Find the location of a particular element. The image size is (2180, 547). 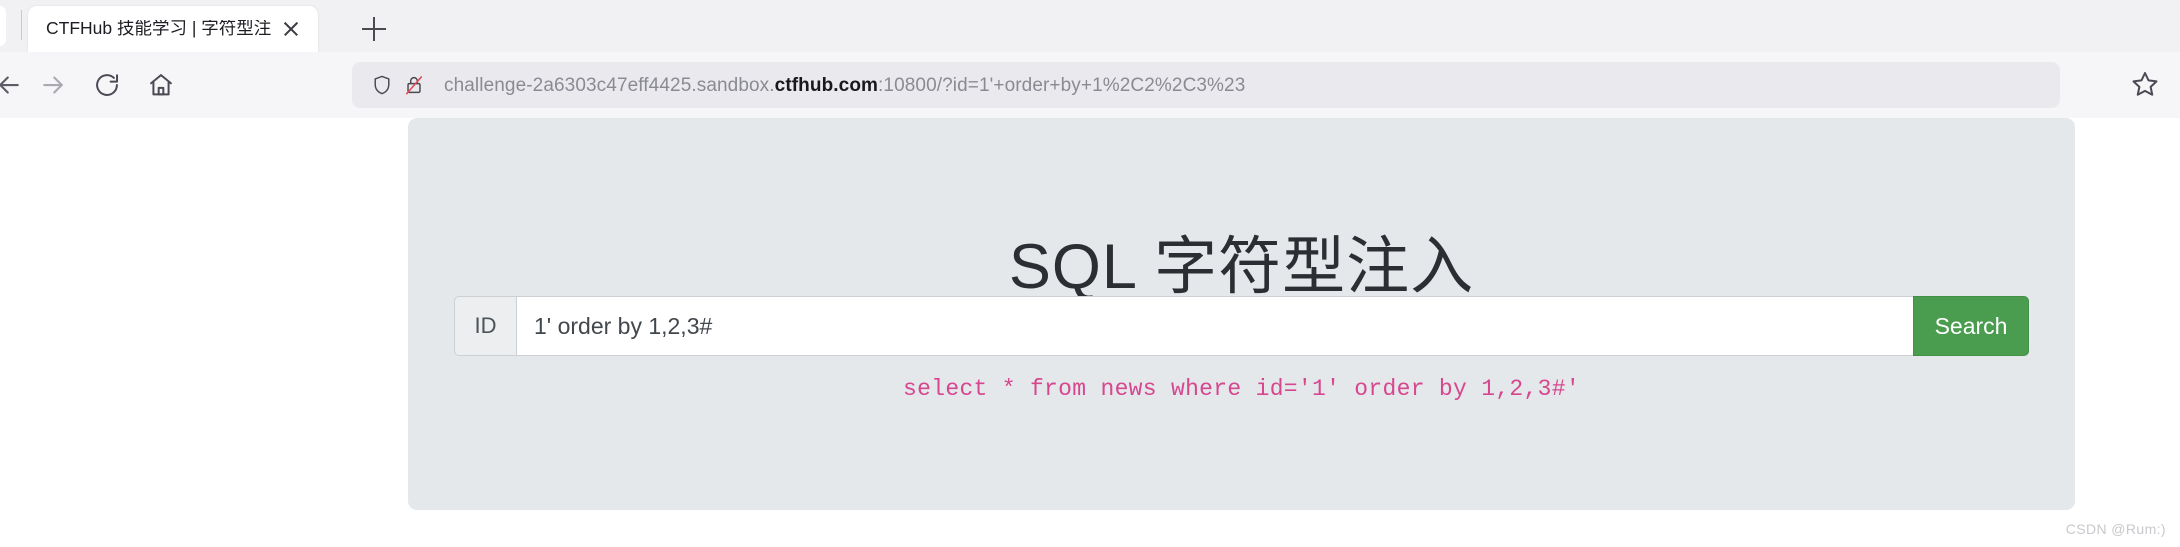

home-button is located at coordinates (161, 85).